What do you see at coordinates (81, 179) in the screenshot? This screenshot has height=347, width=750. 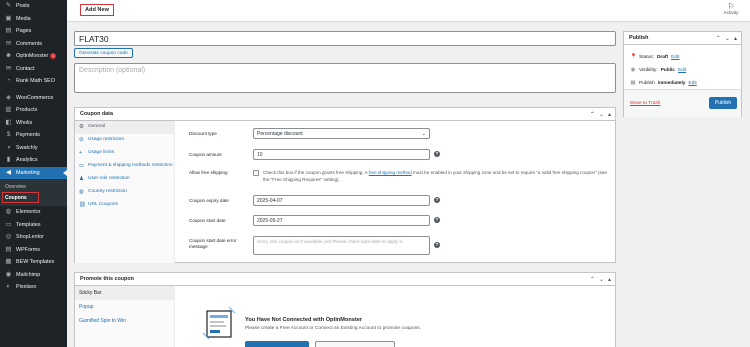 I see `user-icon: ♟` at bounding box center [81, 179].